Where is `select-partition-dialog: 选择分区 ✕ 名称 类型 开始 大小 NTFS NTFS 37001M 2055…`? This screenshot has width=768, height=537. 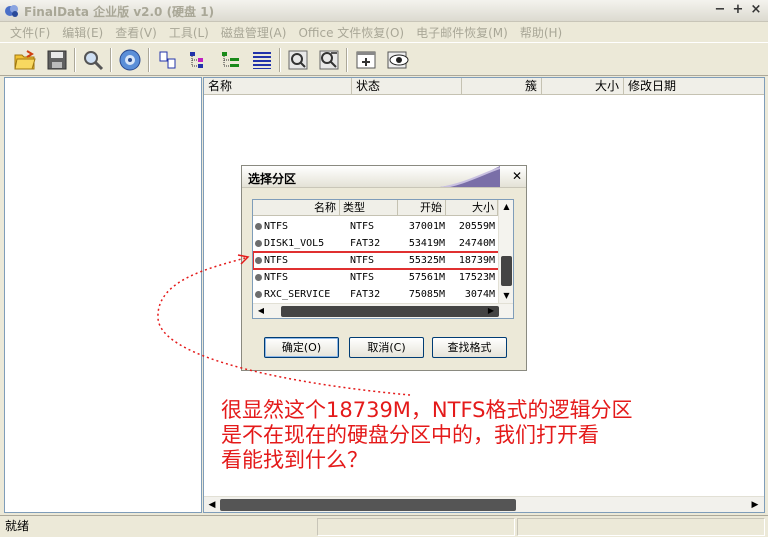
select-partition-dialog: 选择分区 ✕ 名称 类型 开始 大小 NTFS NTFS 37001M 2055… is located at coordinates (384, 268).